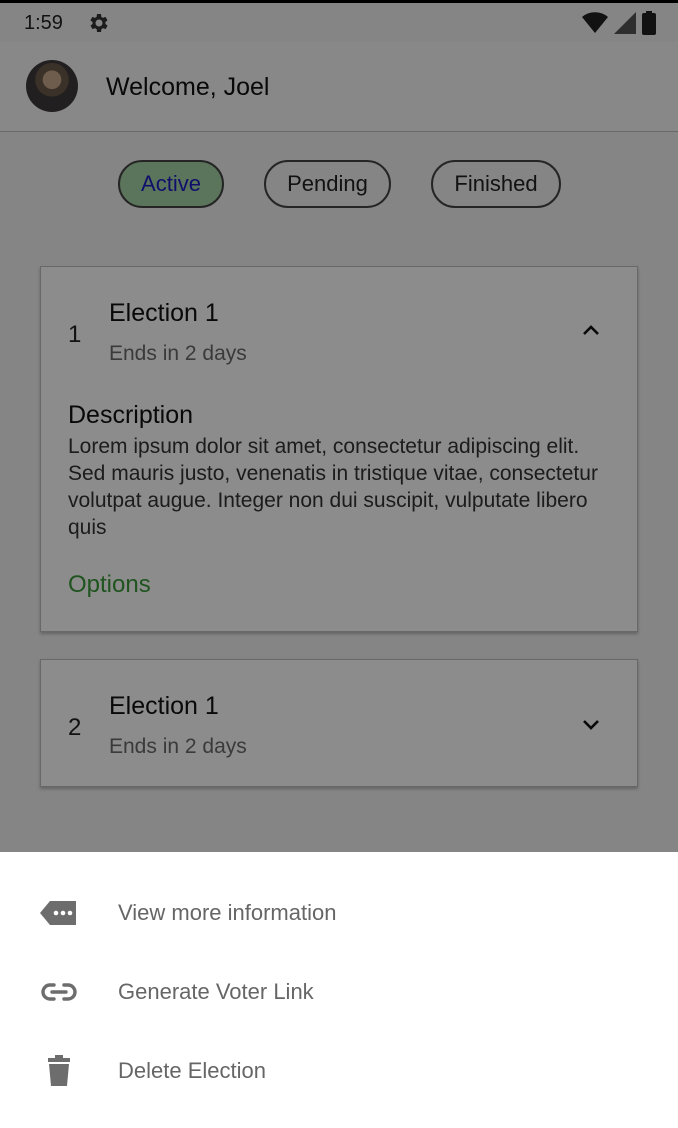 This screenshot has height=1128, width=678. Describe the element at coordinates (339, 21) in the screenshot. I see `status-bar: 1:59` at that location.